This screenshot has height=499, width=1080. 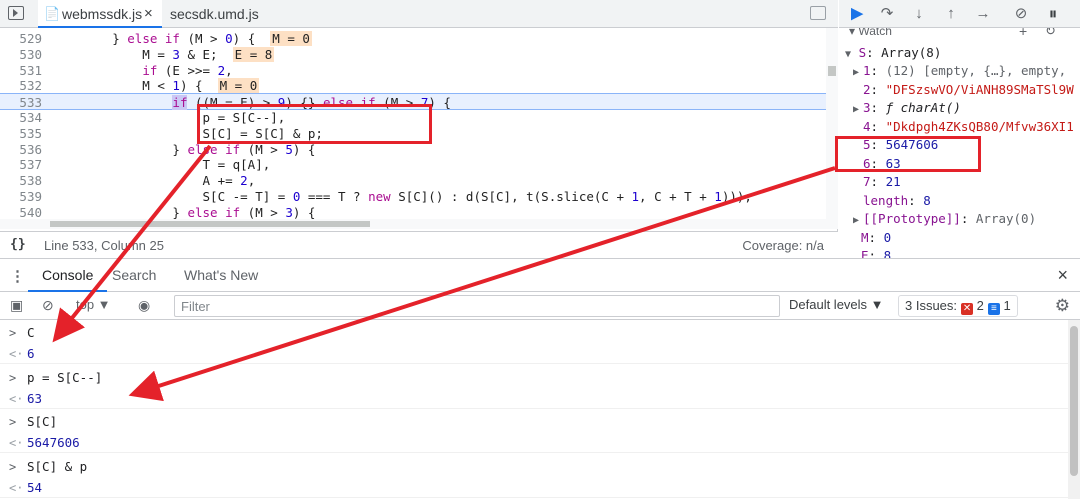 What do you see at coordinates (21, 164) in the screenshot?
I see `line-number: 537` at bounding box center [21, 164].